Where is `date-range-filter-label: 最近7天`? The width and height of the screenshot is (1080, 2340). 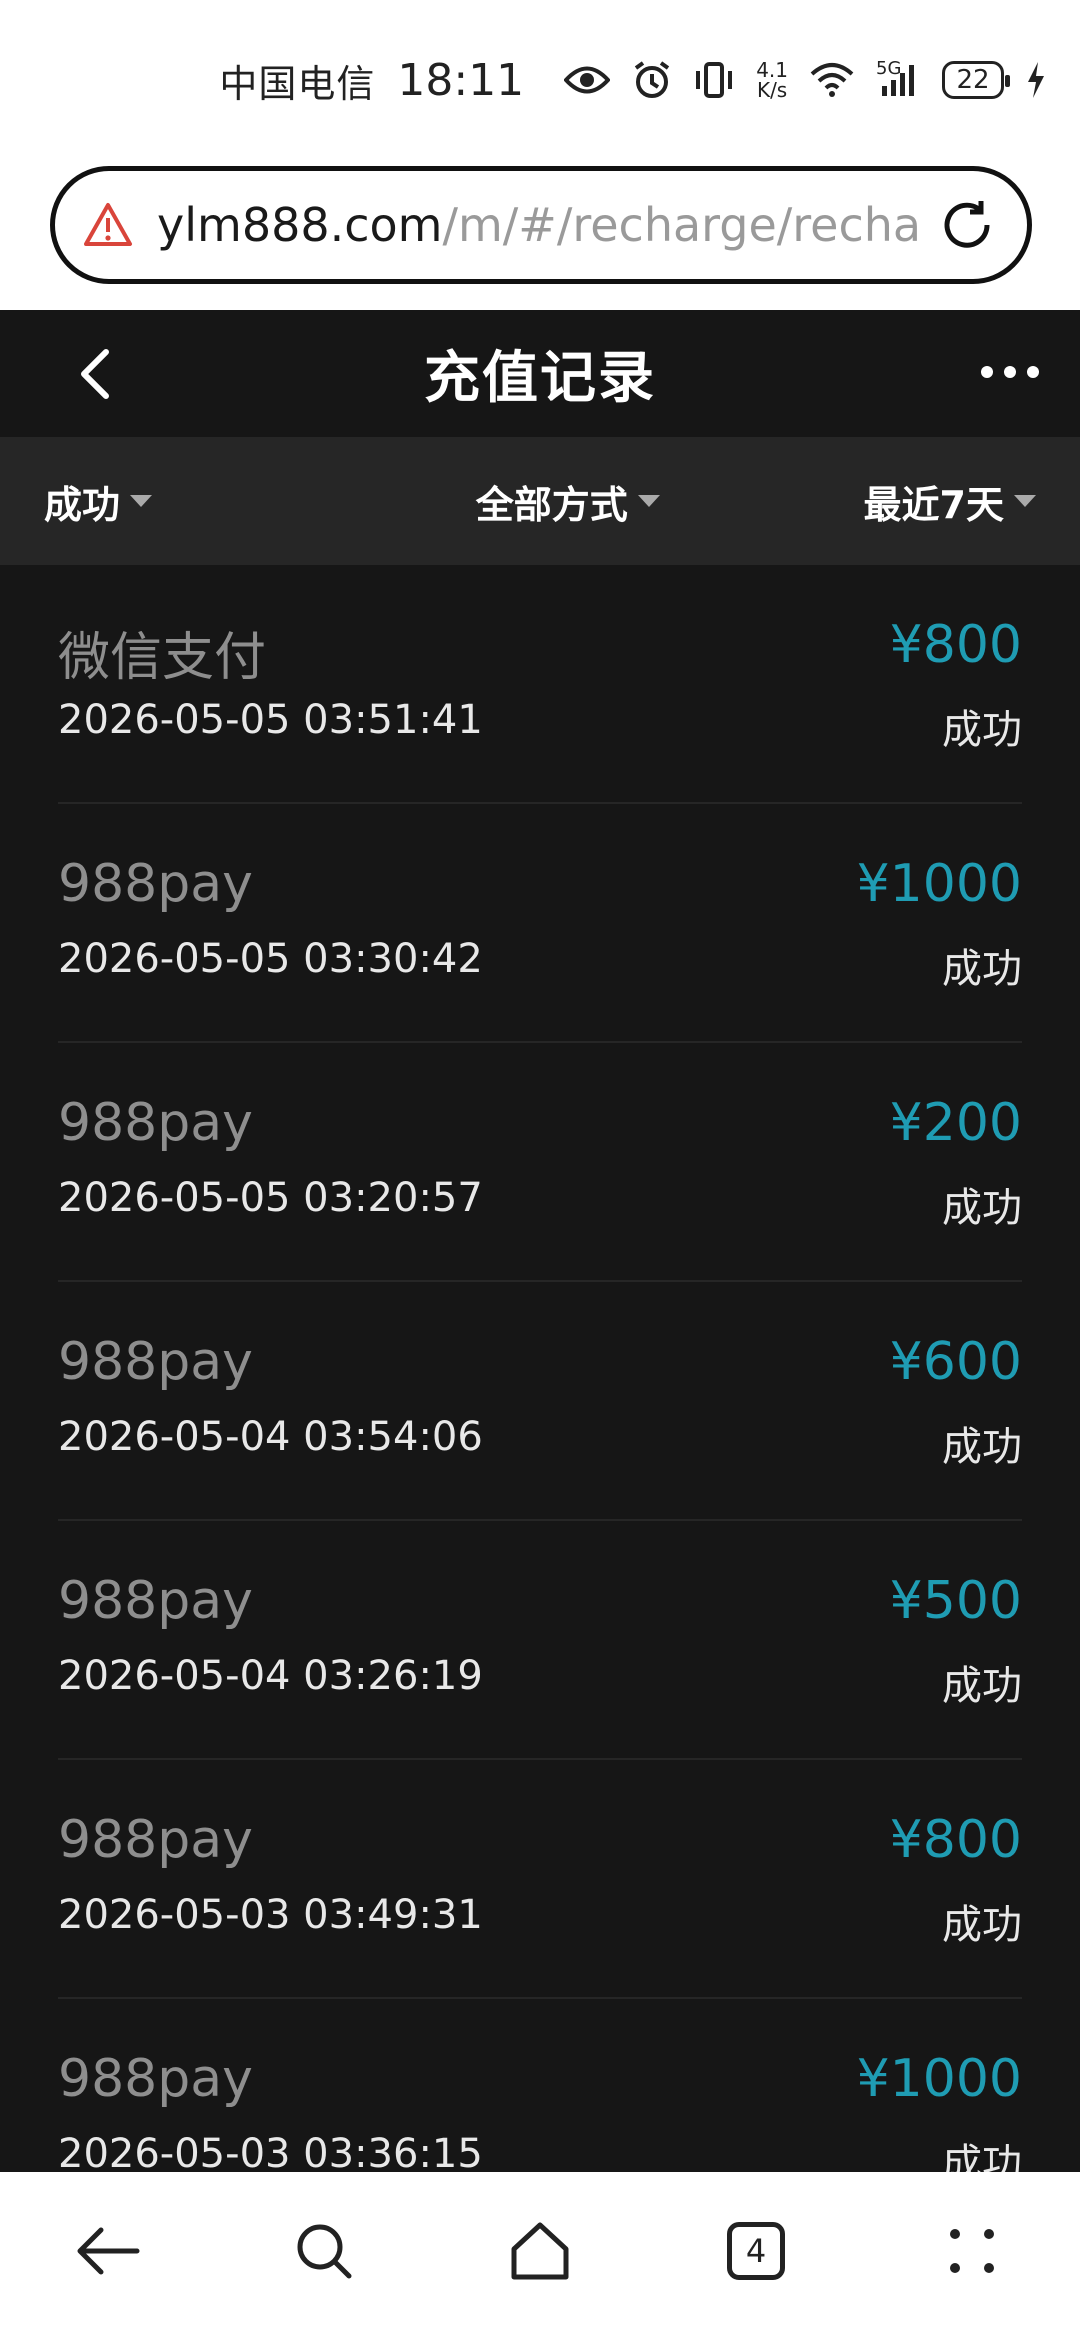 date-range-filter-label: 最近7天 is located at coordinates (933, 504).